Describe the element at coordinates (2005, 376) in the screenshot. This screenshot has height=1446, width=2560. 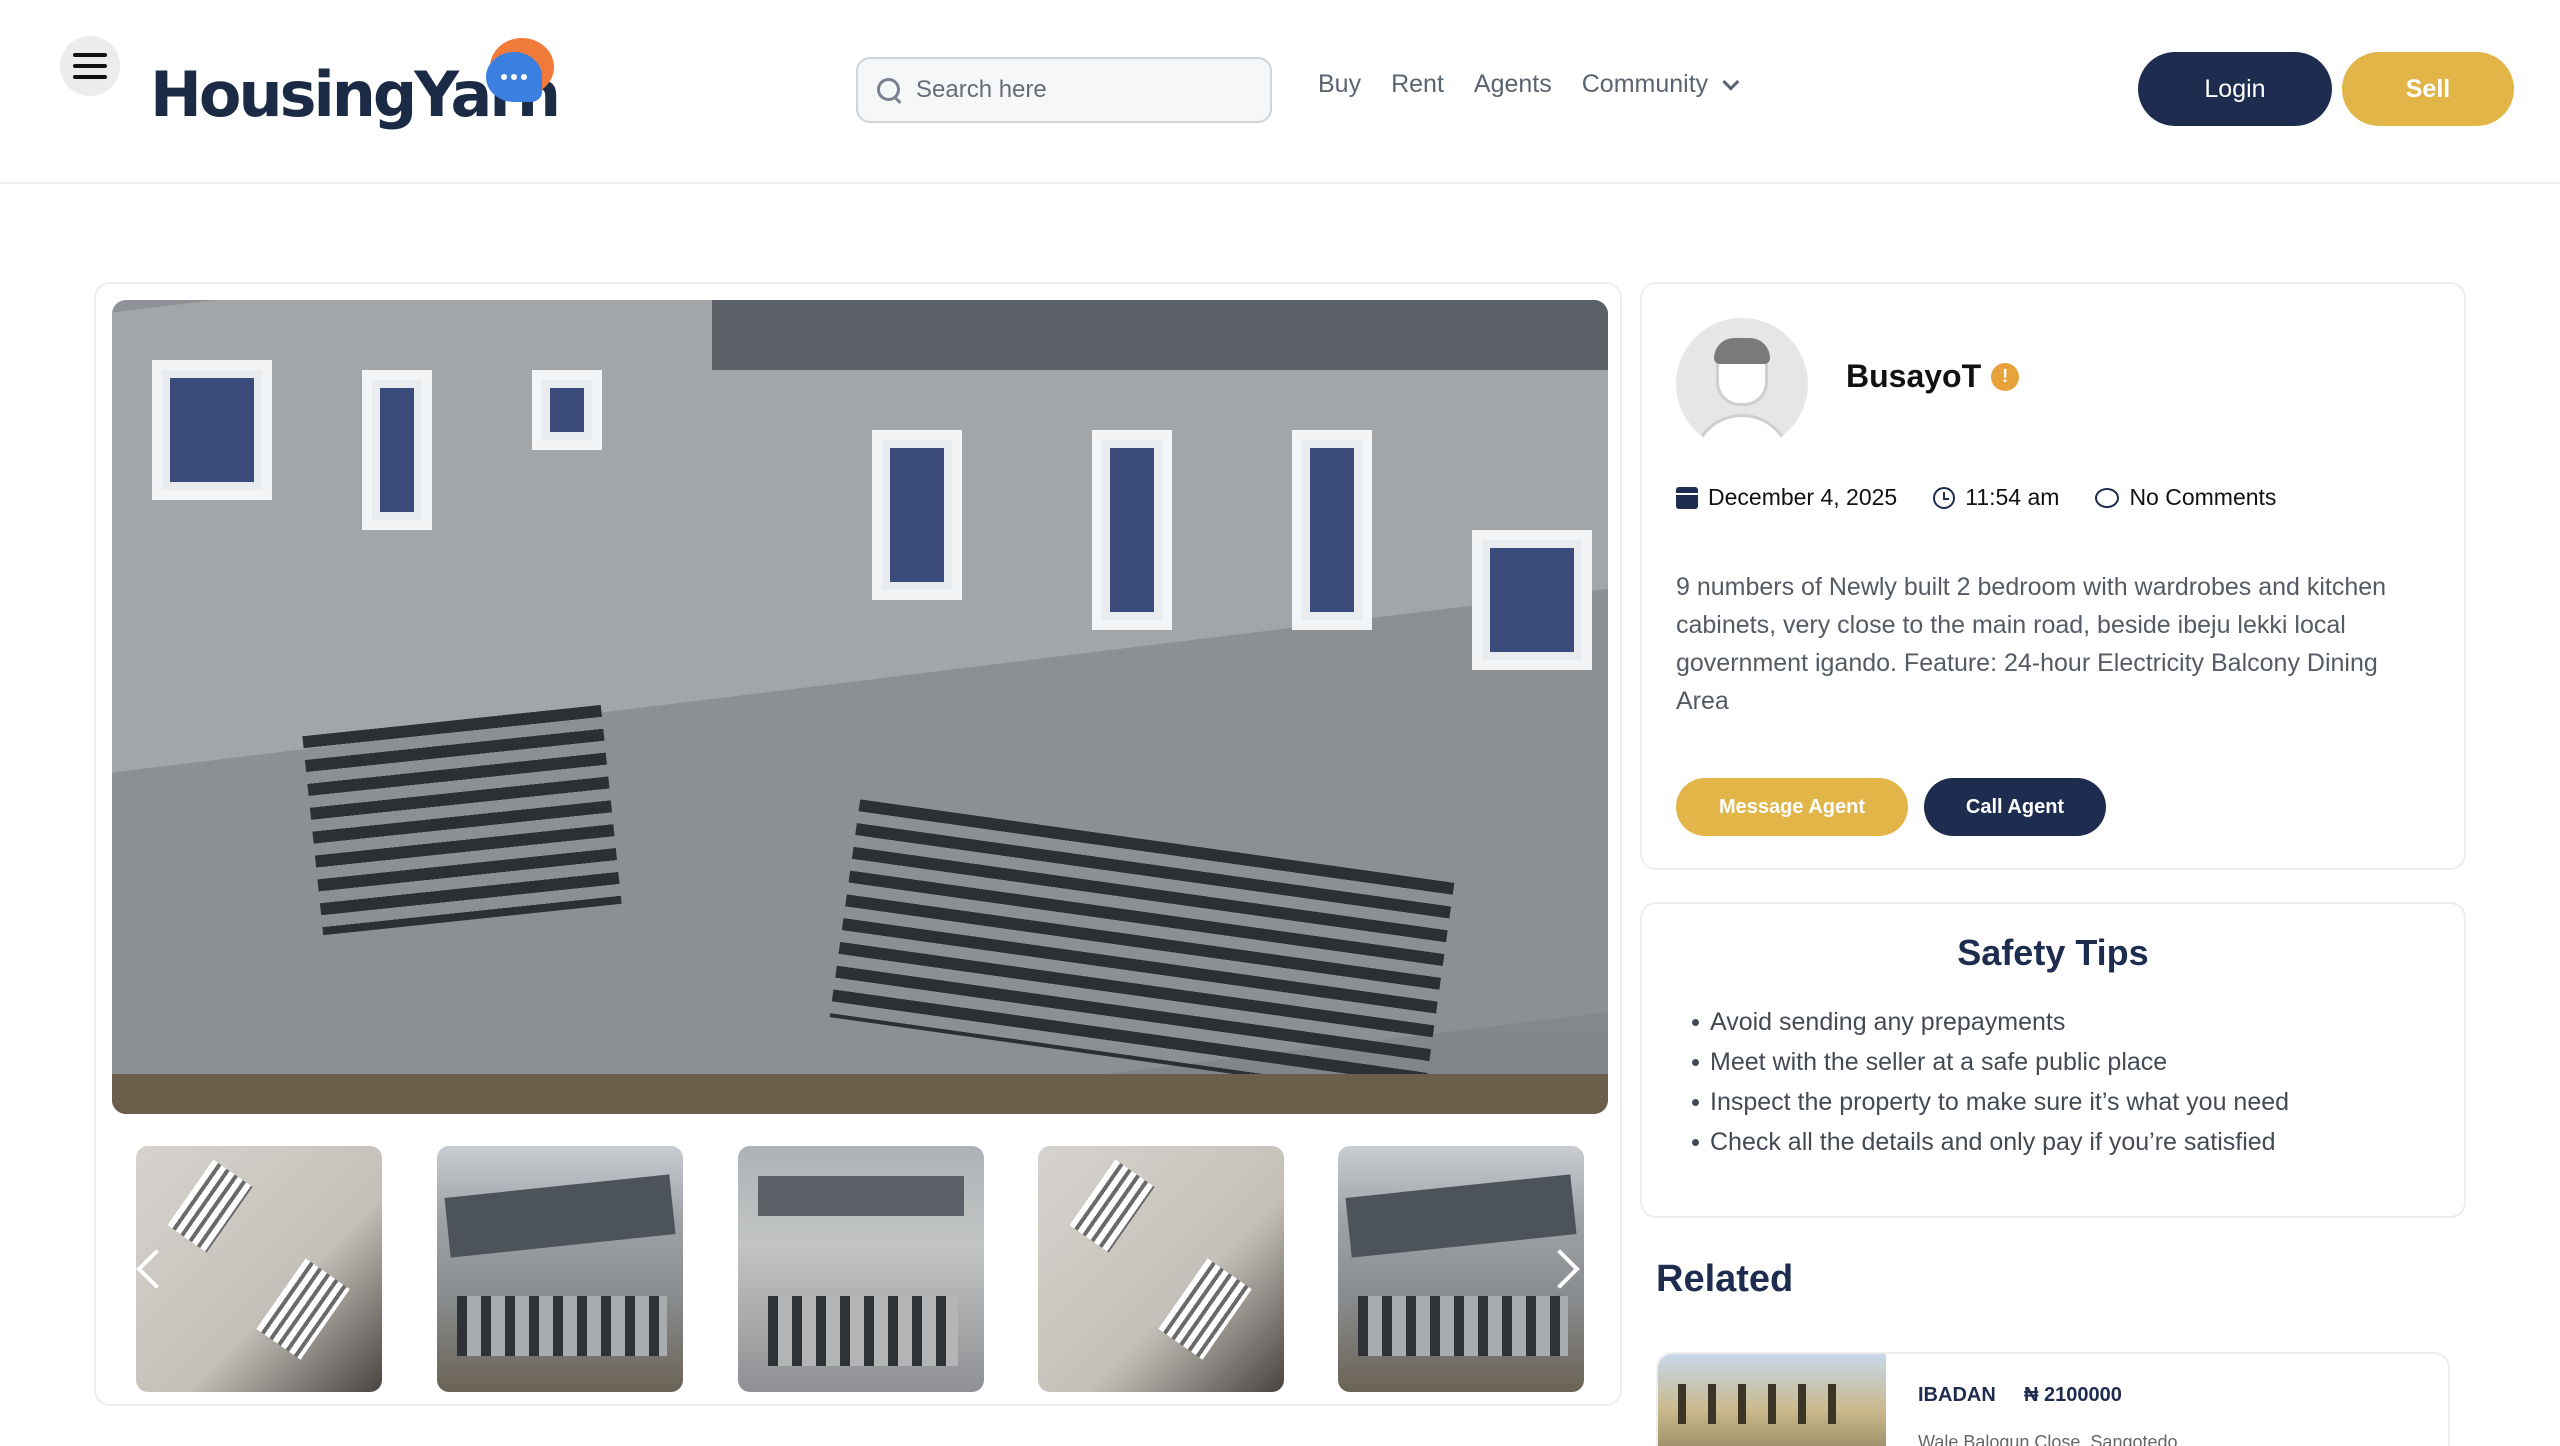
I see `warning-badge-icon: !` at that location.